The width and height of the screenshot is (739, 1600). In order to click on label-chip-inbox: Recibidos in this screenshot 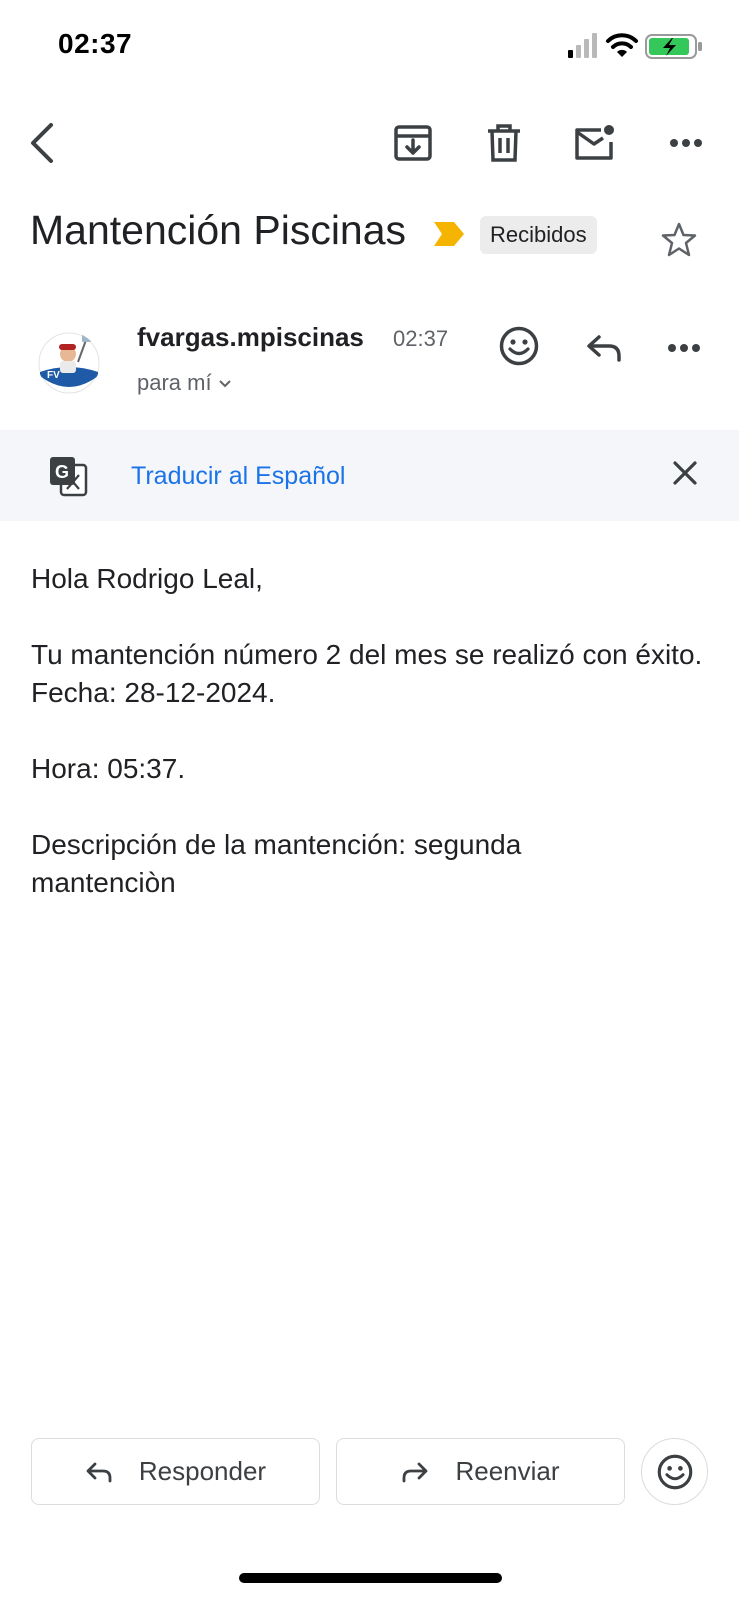, I will do `click(538, 235)`.